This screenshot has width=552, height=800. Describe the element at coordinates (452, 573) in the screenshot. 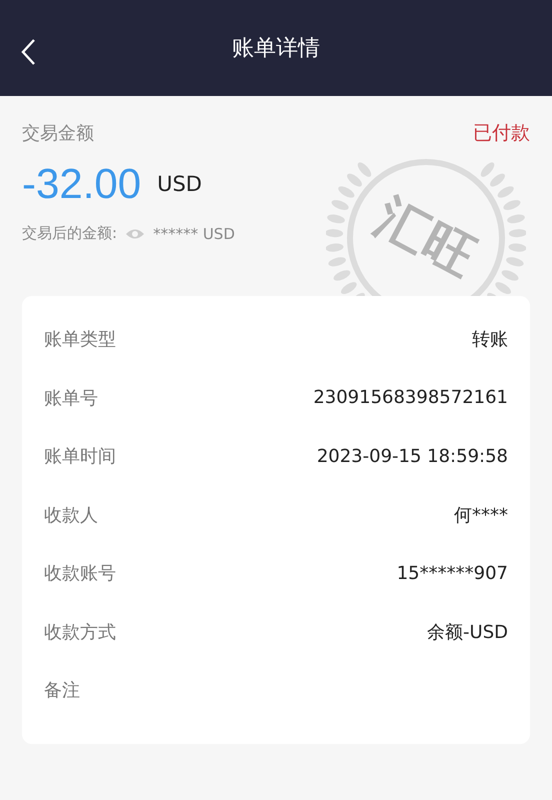

I see `detail-value: 15******907` at that location.